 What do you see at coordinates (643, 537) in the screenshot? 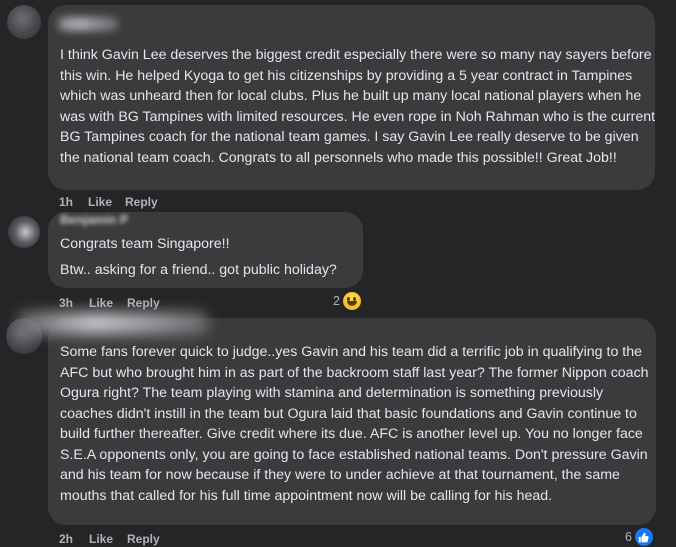
I see `like-thumb-icon` at bounding box center [643, 537].